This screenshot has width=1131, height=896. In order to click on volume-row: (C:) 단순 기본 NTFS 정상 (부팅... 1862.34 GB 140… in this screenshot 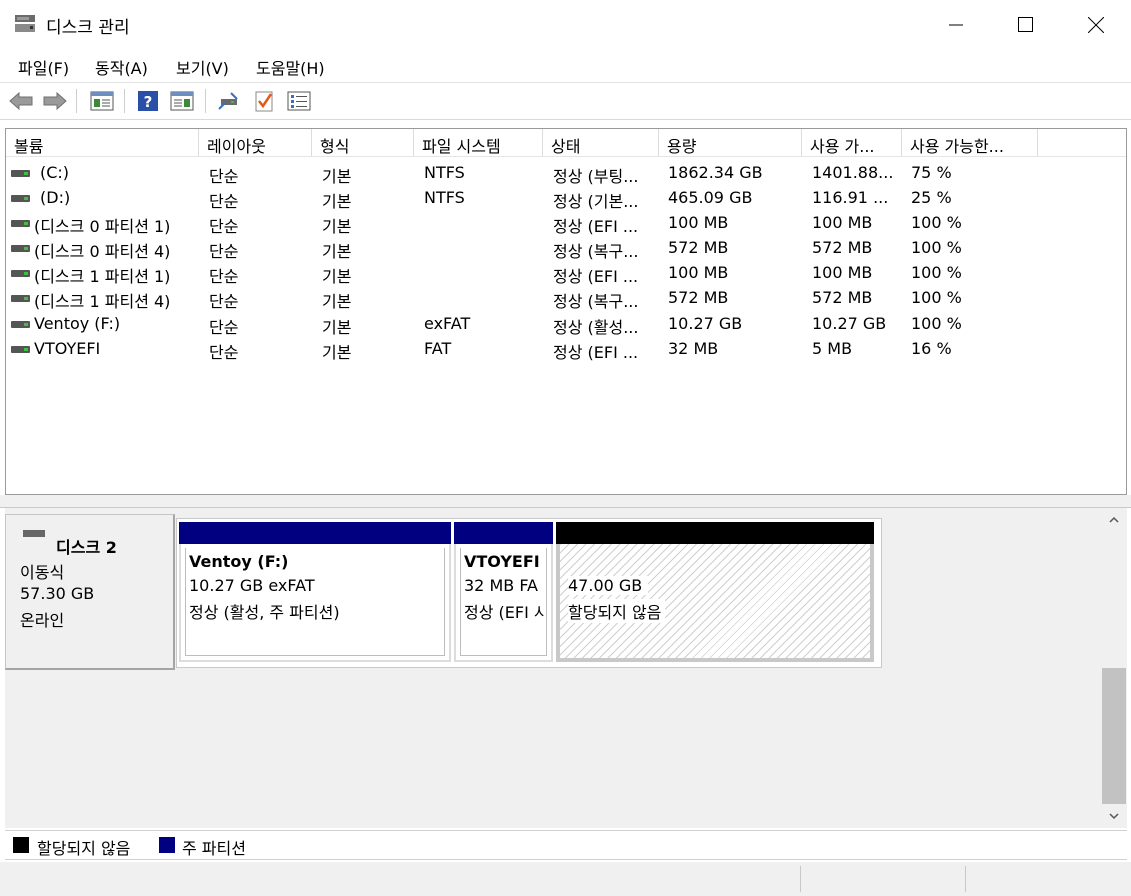, I will do `click(566, 173)`.